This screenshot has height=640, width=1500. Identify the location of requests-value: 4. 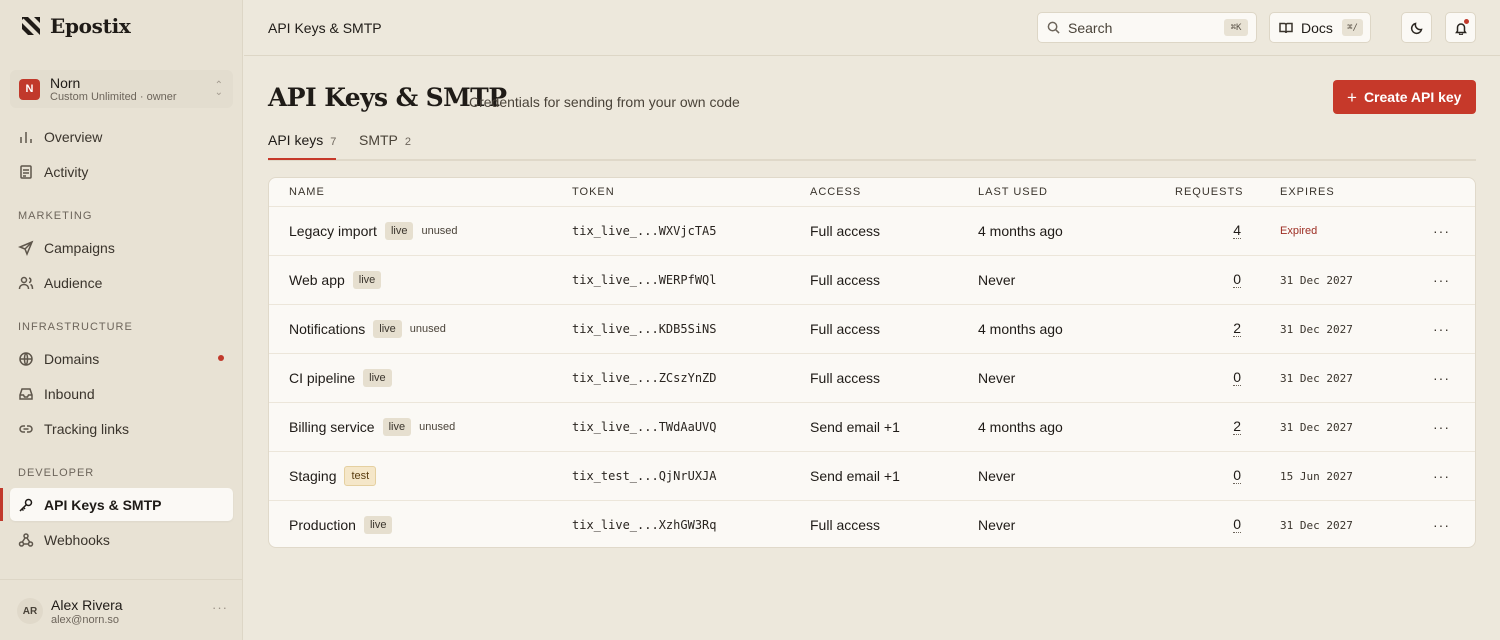
(1237, 231).